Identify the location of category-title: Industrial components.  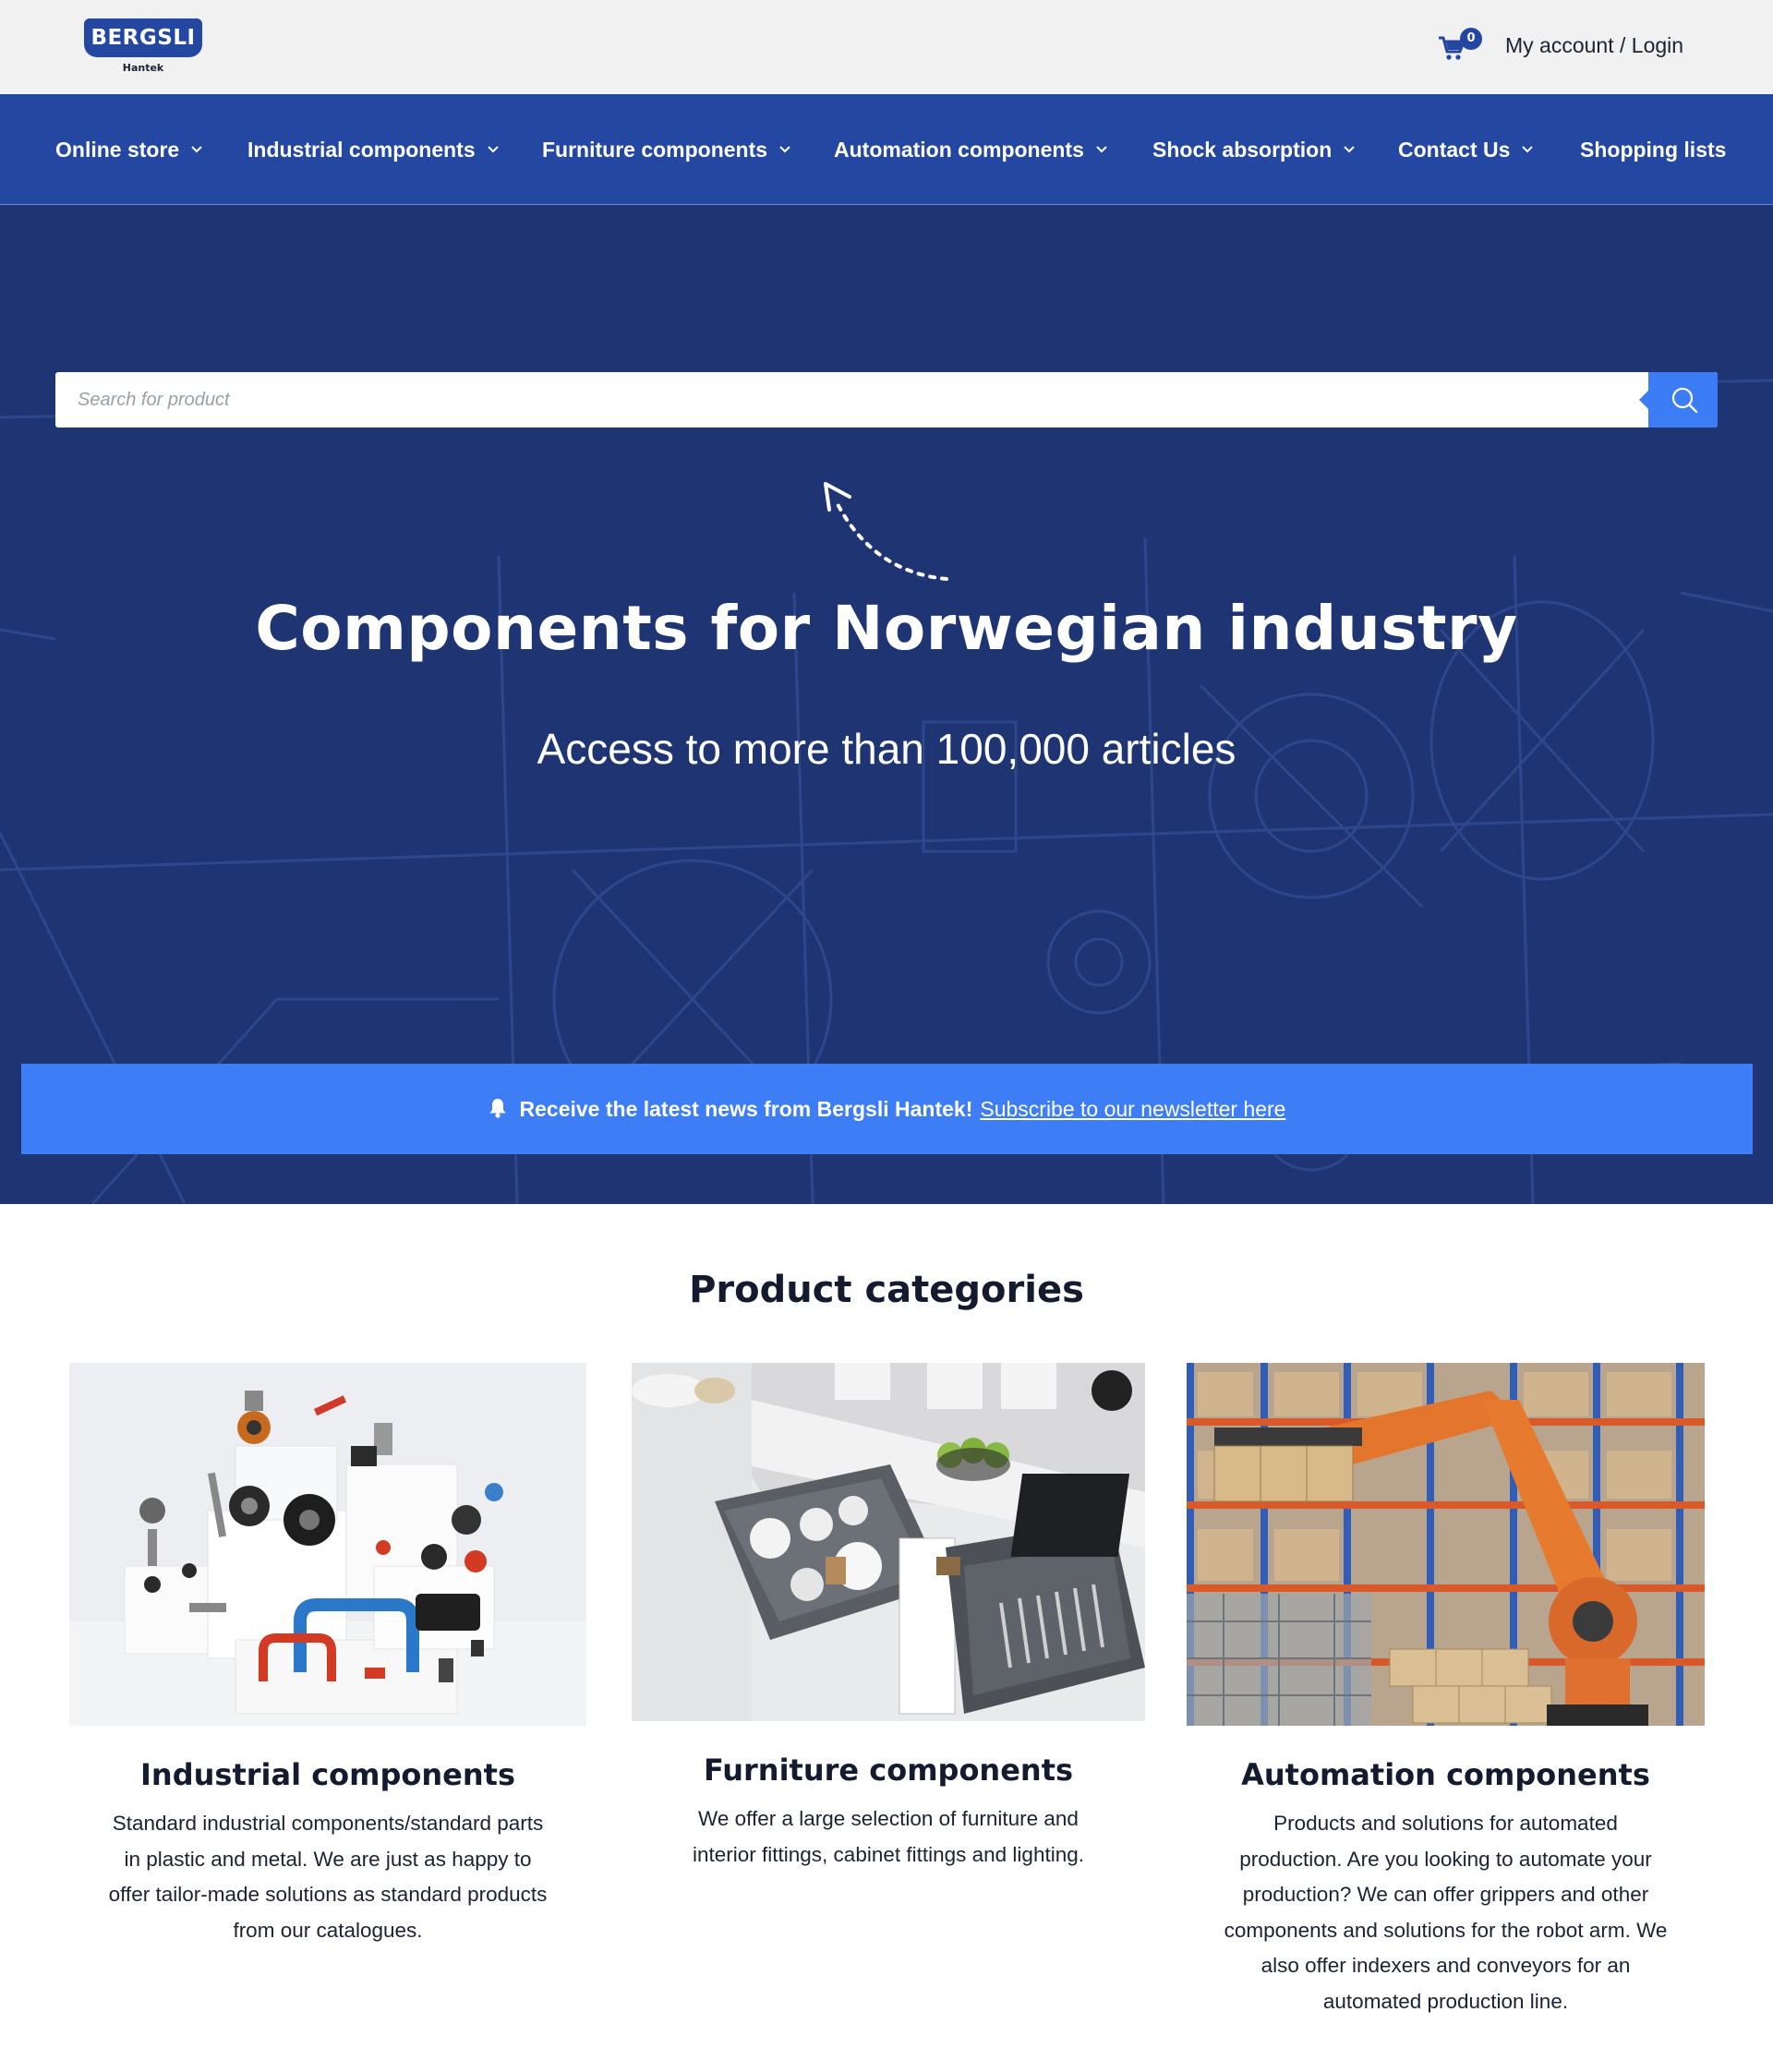
(327, 1774).